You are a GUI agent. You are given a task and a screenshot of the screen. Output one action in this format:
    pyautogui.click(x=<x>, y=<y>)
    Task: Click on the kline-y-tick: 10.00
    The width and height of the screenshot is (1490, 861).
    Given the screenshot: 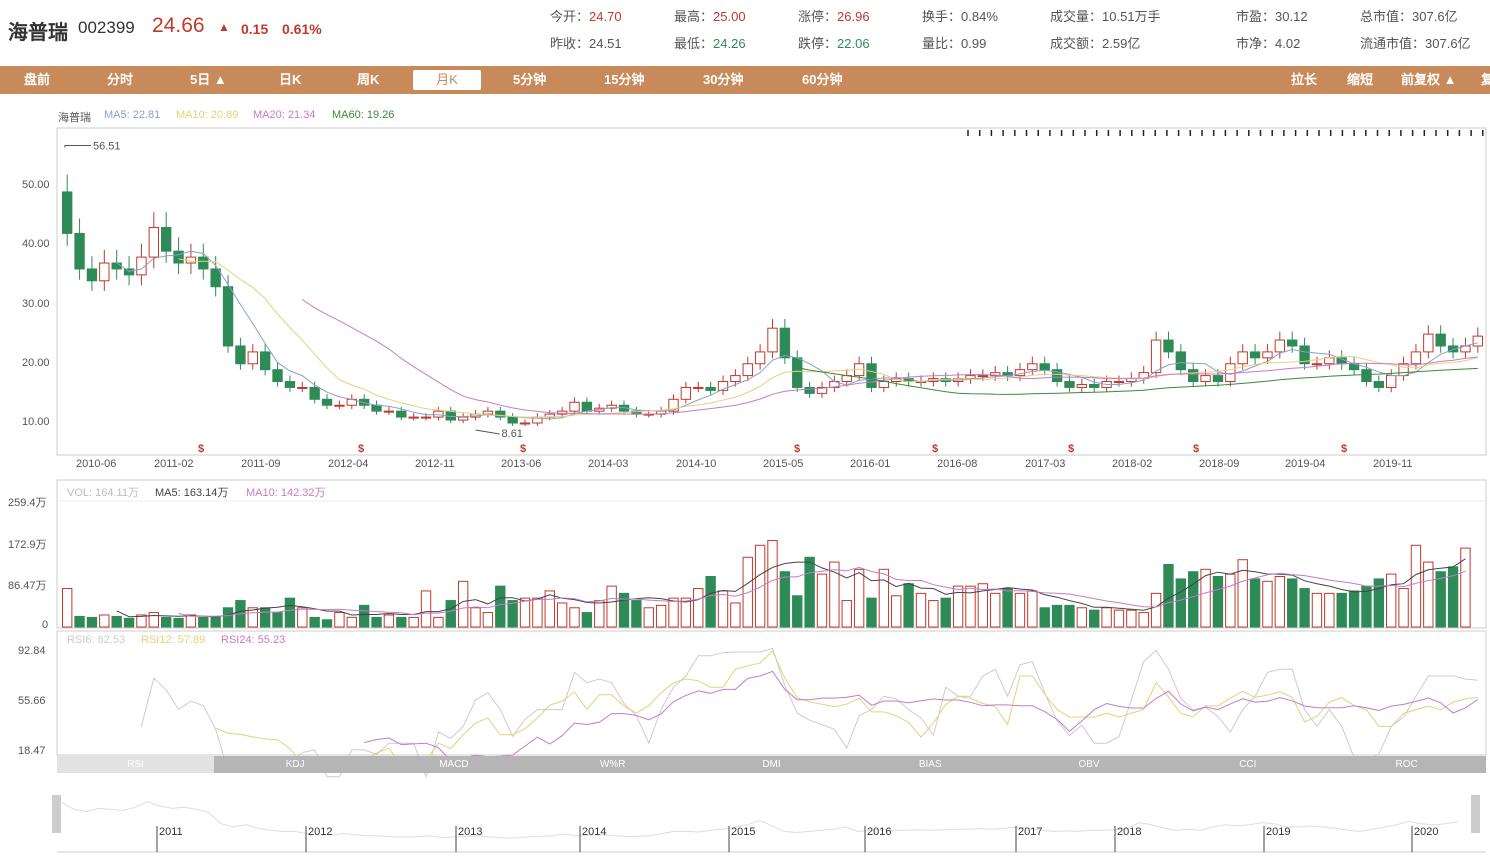 What is the action you would take?
    pyautogui.click(x=36, y=422)
    